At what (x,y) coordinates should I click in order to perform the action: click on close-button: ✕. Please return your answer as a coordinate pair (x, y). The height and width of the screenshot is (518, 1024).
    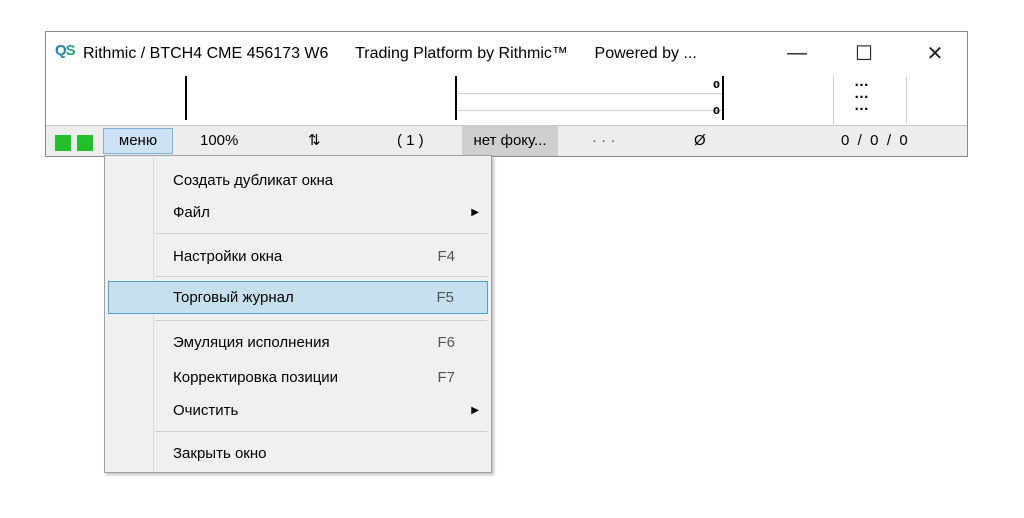
    Looking at the image, I should click on (935, 53).